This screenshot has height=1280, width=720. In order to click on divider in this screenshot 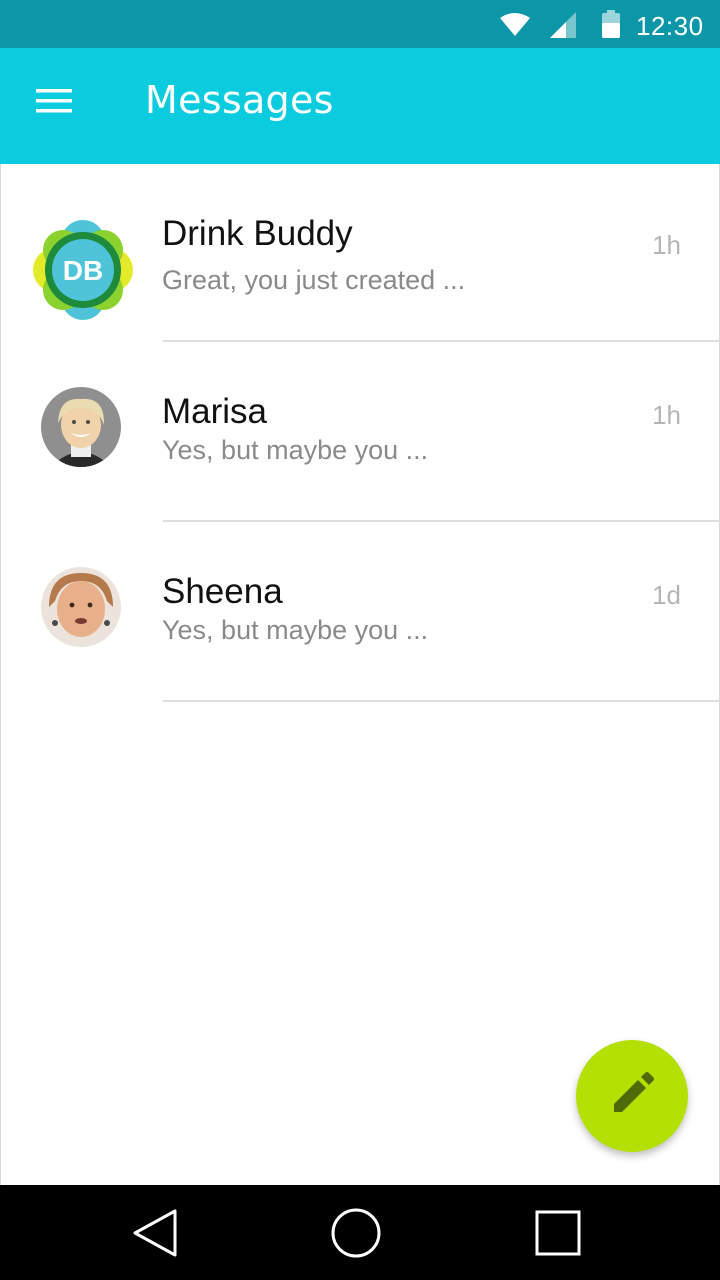, I will do `click(441, 701)`.